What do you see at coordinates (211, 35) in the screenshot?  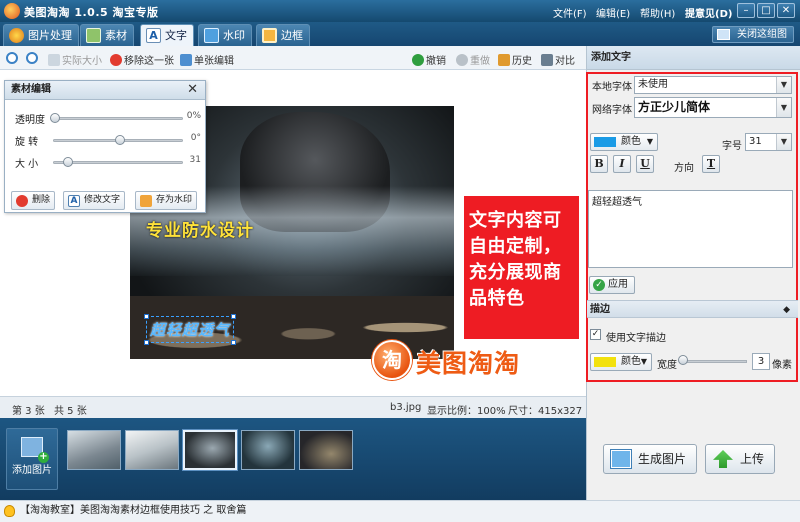 I see `watermark-icon` at bounding box center [211, 35].